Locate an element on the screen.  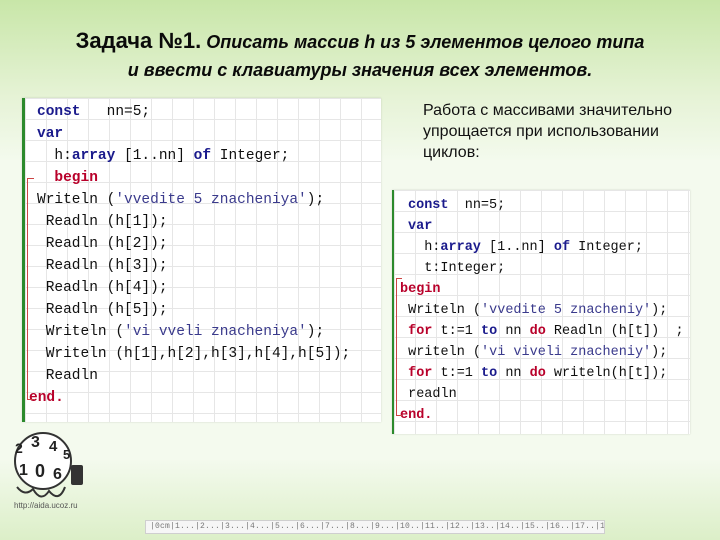
code-line: readln is located at coordinates (428, 394).